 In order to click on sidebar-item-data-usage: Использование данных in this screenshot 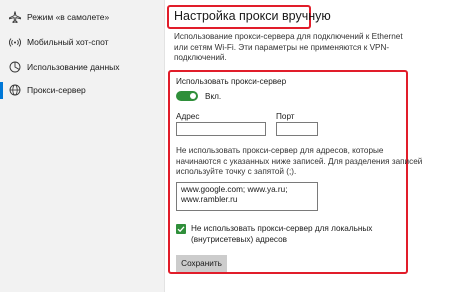, I will do `click(82, 67)`.